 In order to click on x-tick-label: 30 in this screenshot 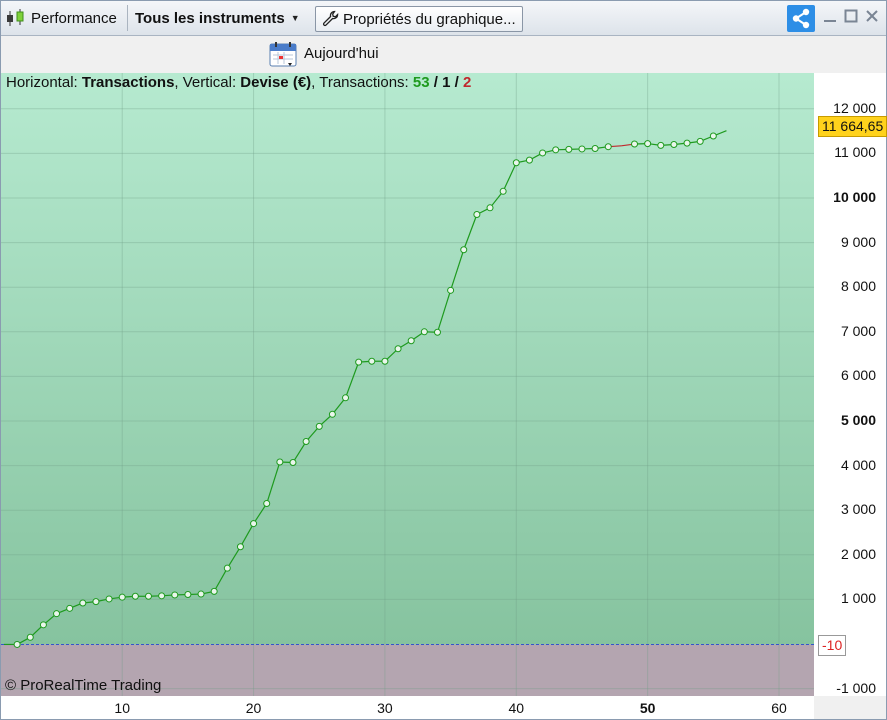, I will do `click(385, 708)`.